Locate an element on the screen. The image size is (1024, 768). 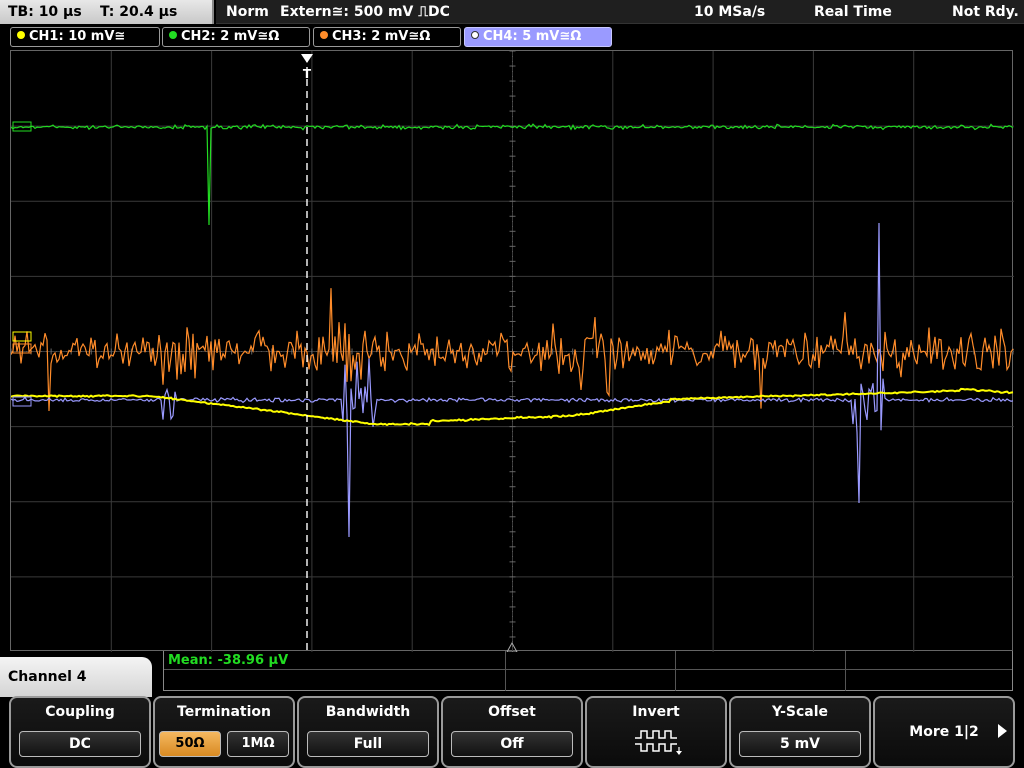
ch1-label: CH1: 10 mV≅ is located at coordinates (77, 36).